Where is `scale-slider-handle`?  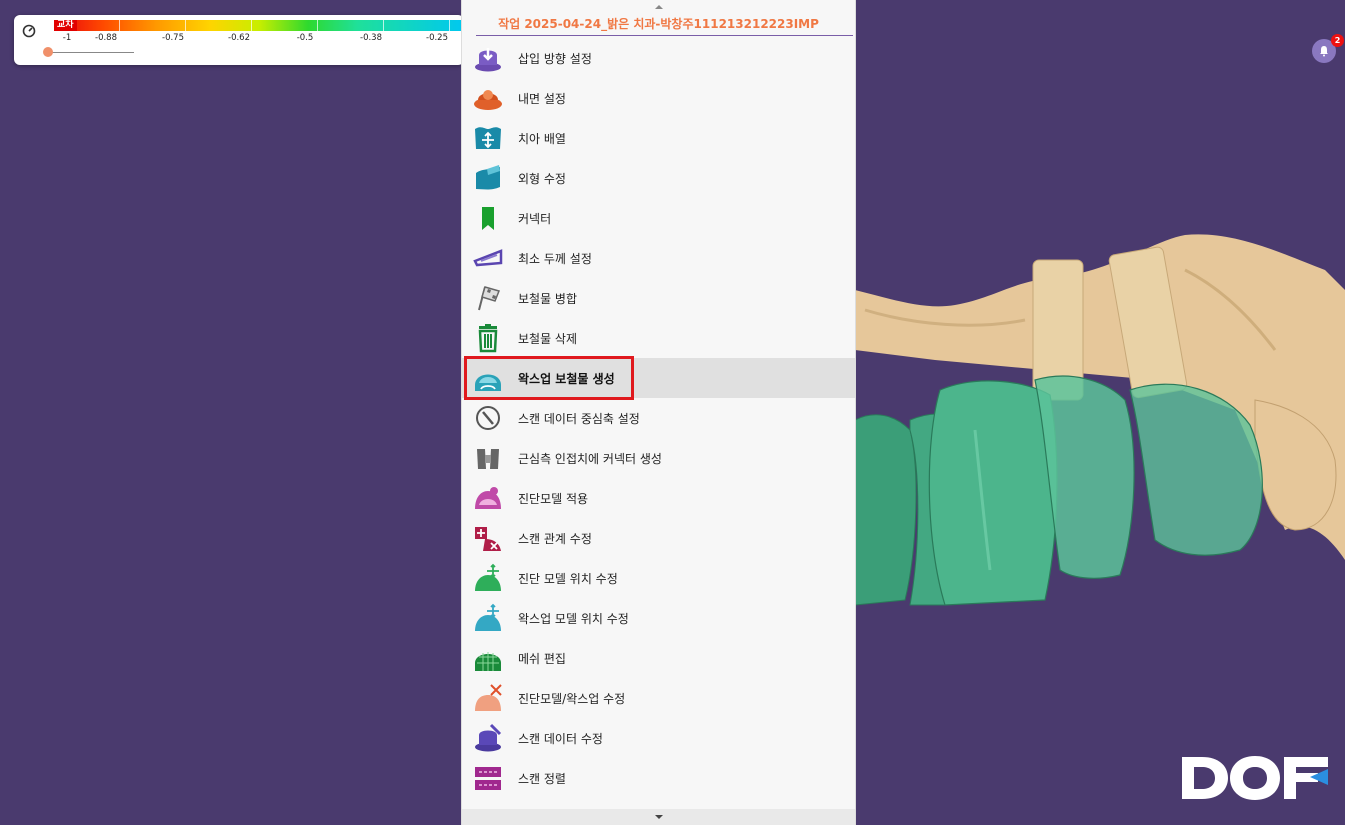
scale-slider-handle is located at coordinates (48, 52).